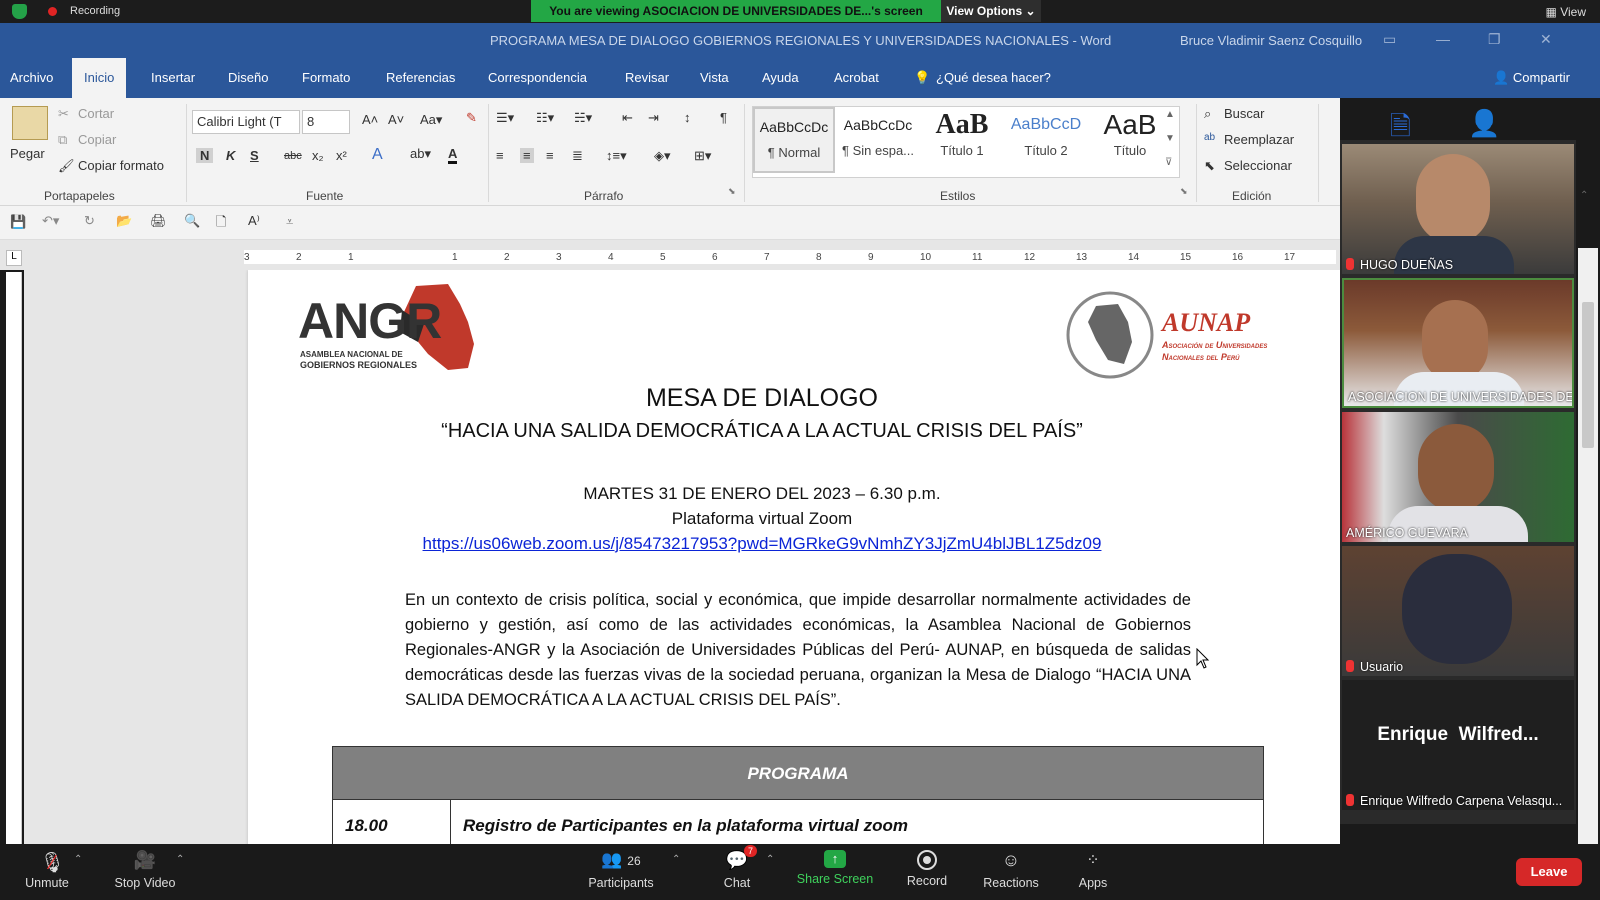 The width and height of the screenshot is (1600, 900). What do you see at coordinates (545, 118) in the screenshot?
I see `numbering-icon: ☷▾` at bounding box center [545, 118].